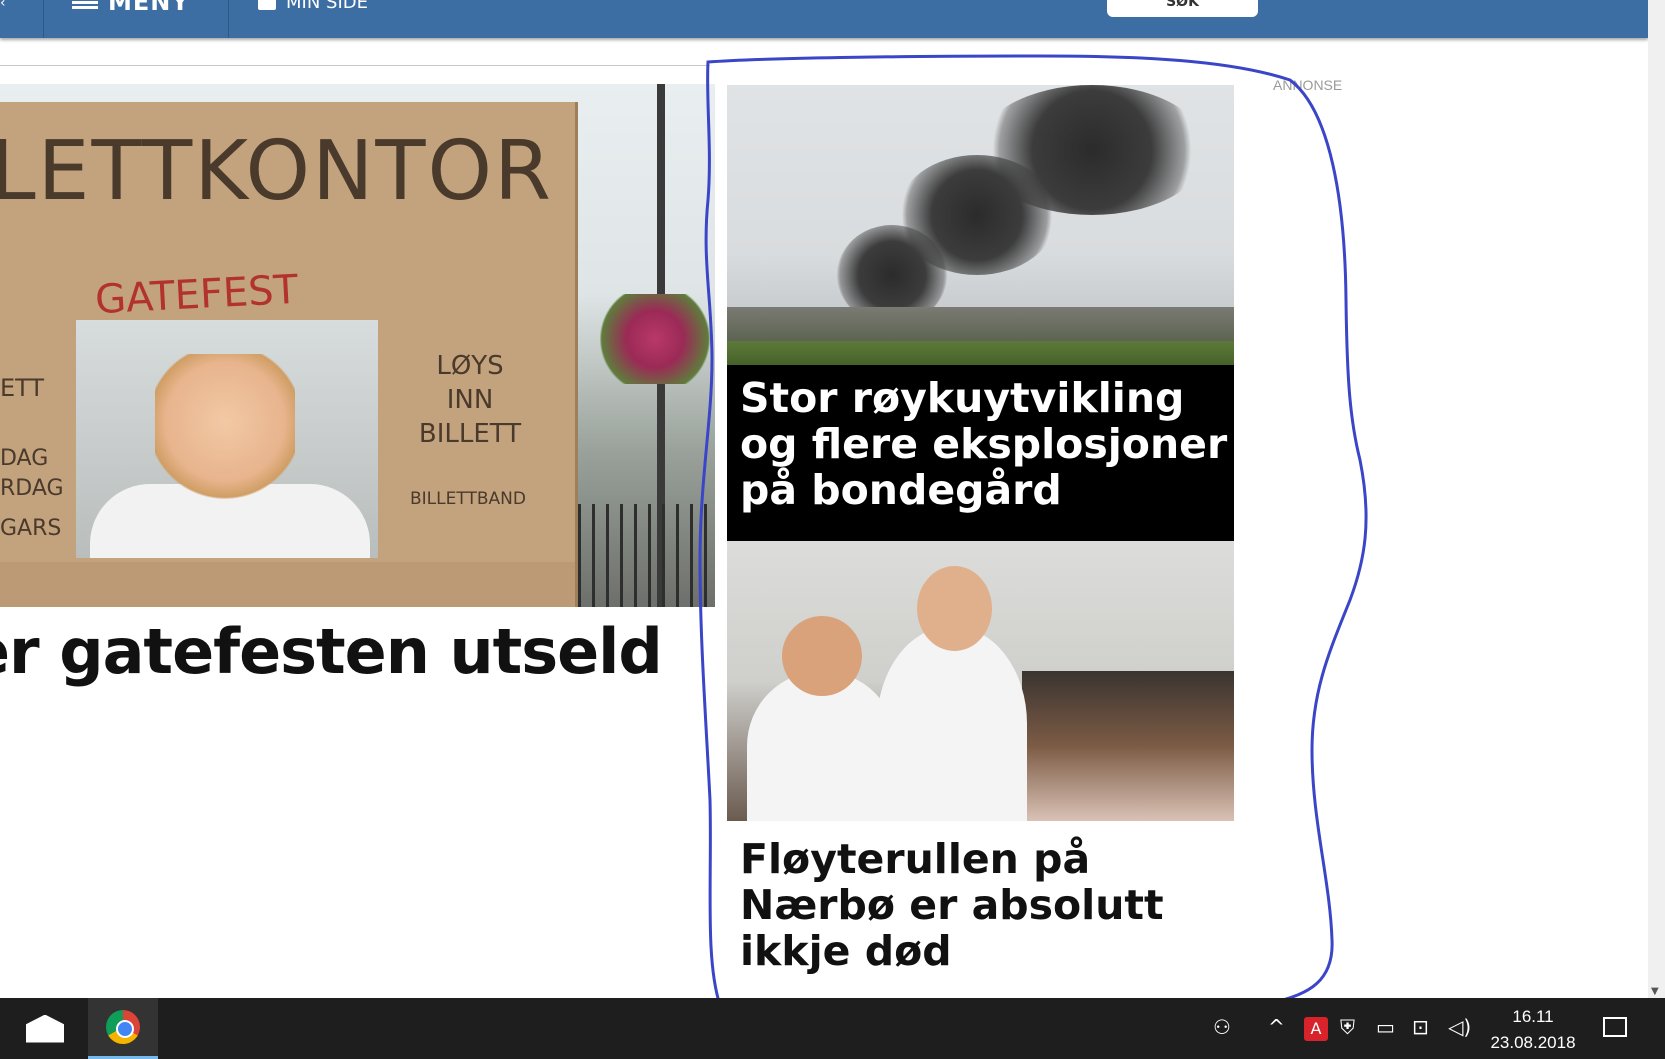  What do you see at coordinates (1533, 1030) in the screenshot?
I see `taskbar-clock: 16.11 23.08.2018` at bounding box center [1533, 1030].